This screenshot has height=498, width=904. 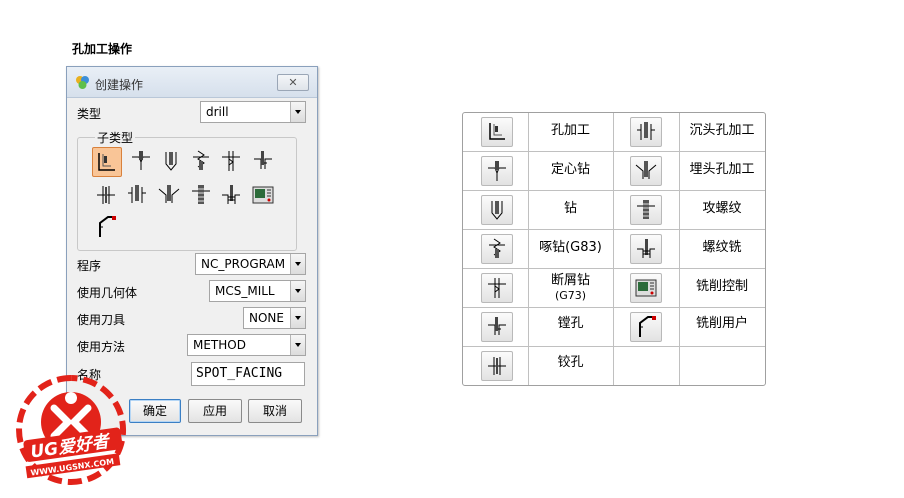 What do you see at coordinates (570, 247) in the screenshot?
I see `table-label: 啄钻(G83)` at bounding box center [570, 247].